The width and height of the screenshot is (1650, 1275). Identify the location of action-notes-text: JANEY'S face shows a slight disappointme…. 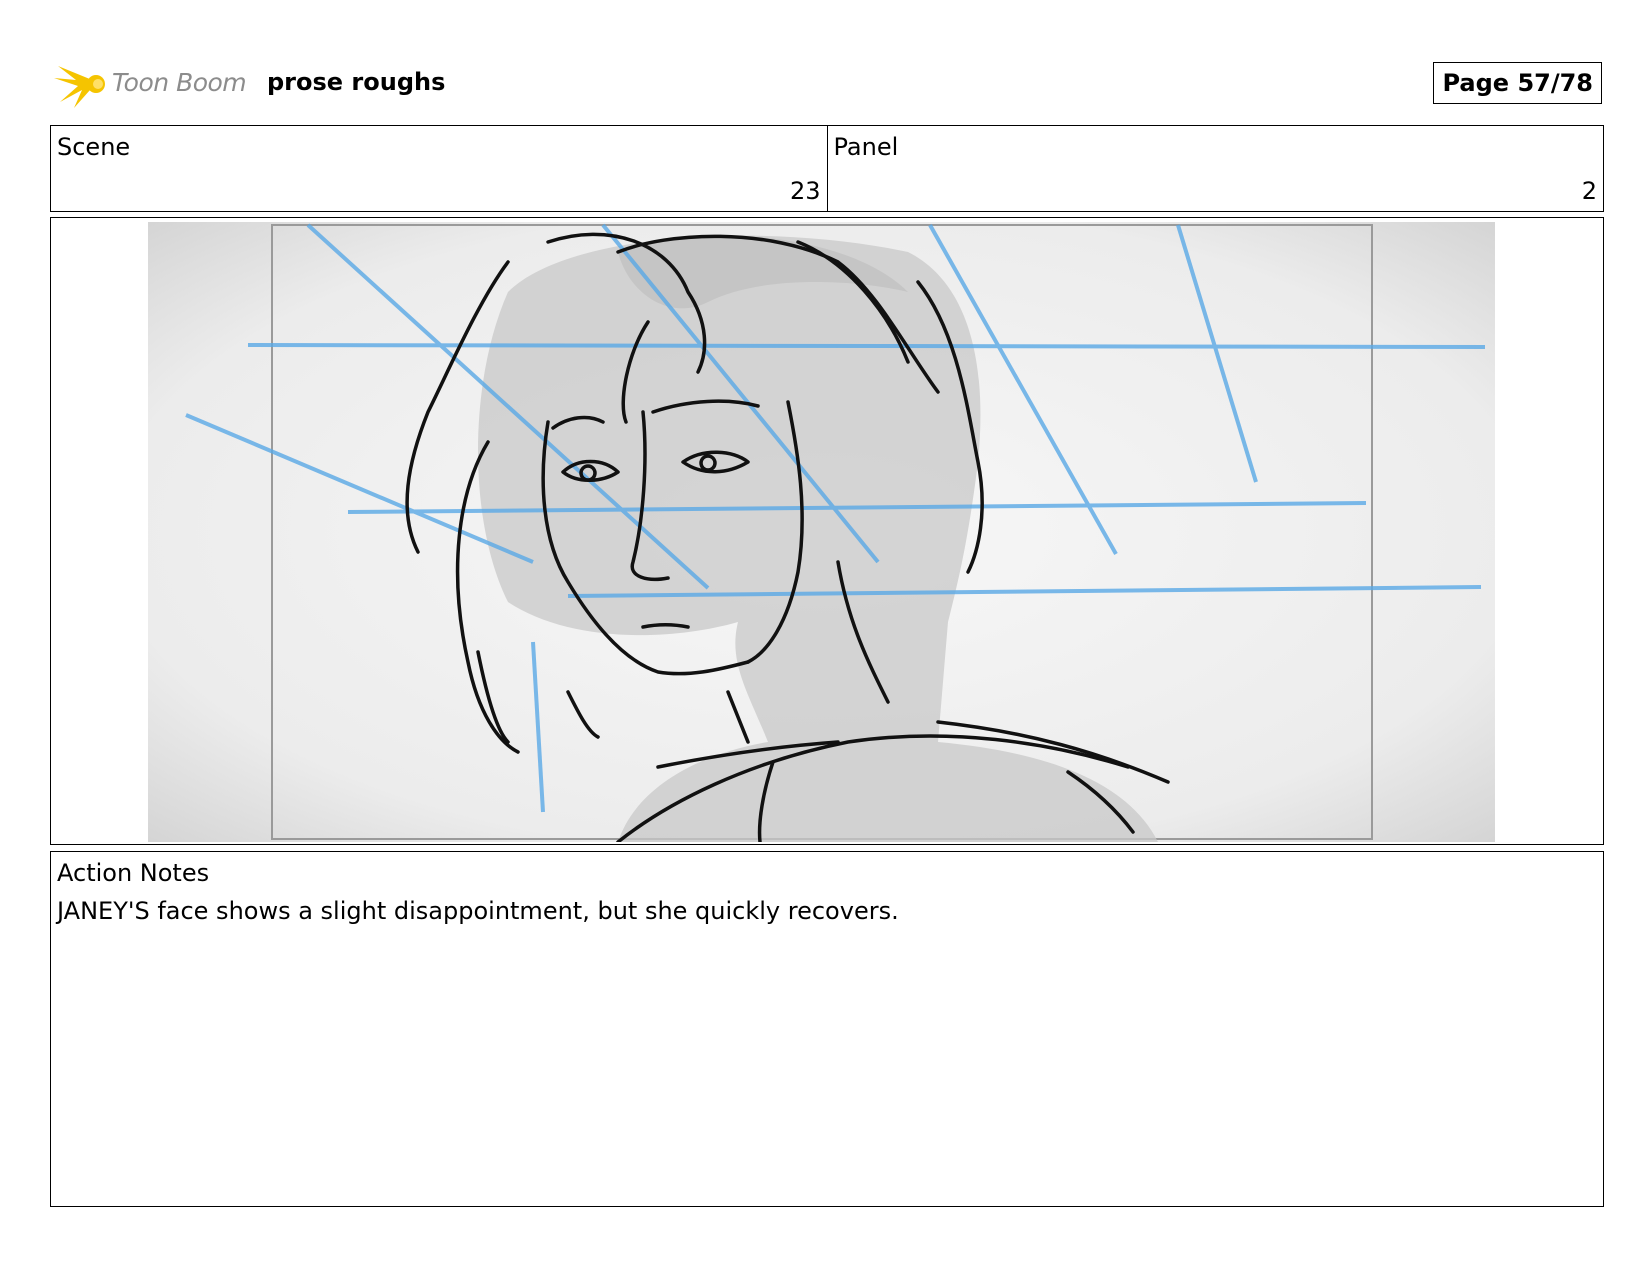
(478, 911).